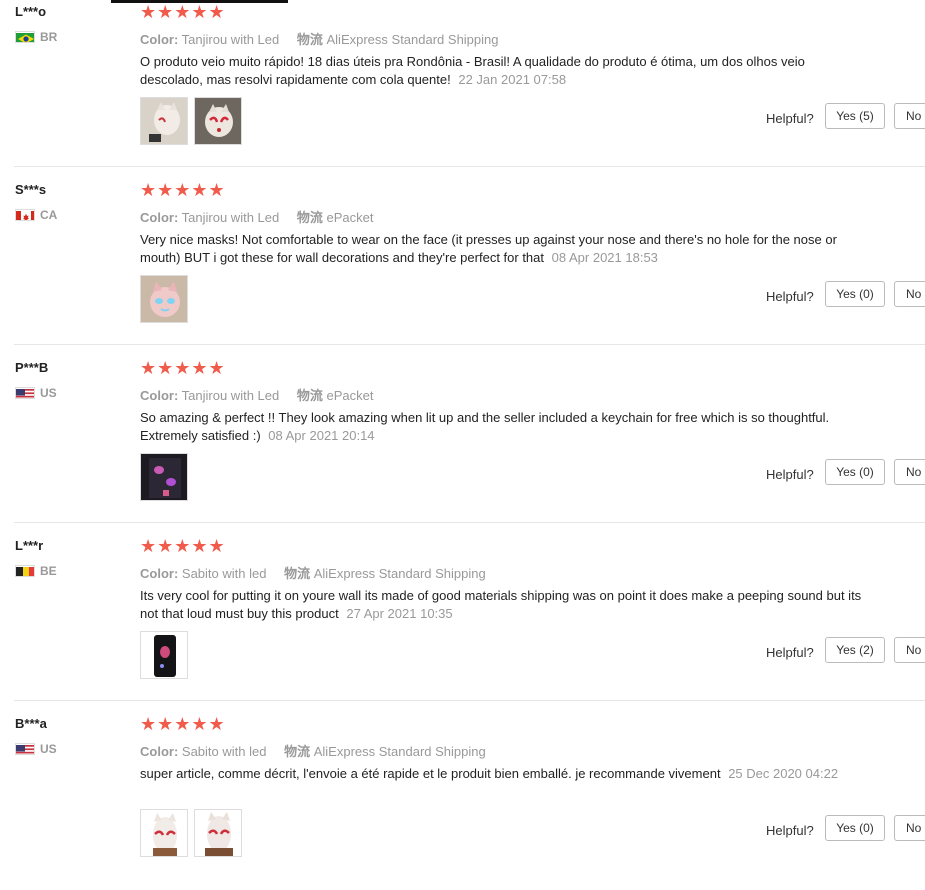 This screenshot has width=925, height=890. Describe the element at coordinates (25, 215) in the screenshot. I see `canada-flag-icon` at that location.